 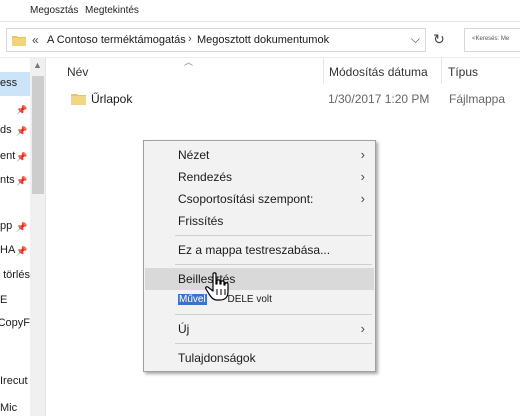 What do you see at coordinates (439, 40) in the screenshot?
I see `refresh-icon: ↻` at bounding box center [439, 40].